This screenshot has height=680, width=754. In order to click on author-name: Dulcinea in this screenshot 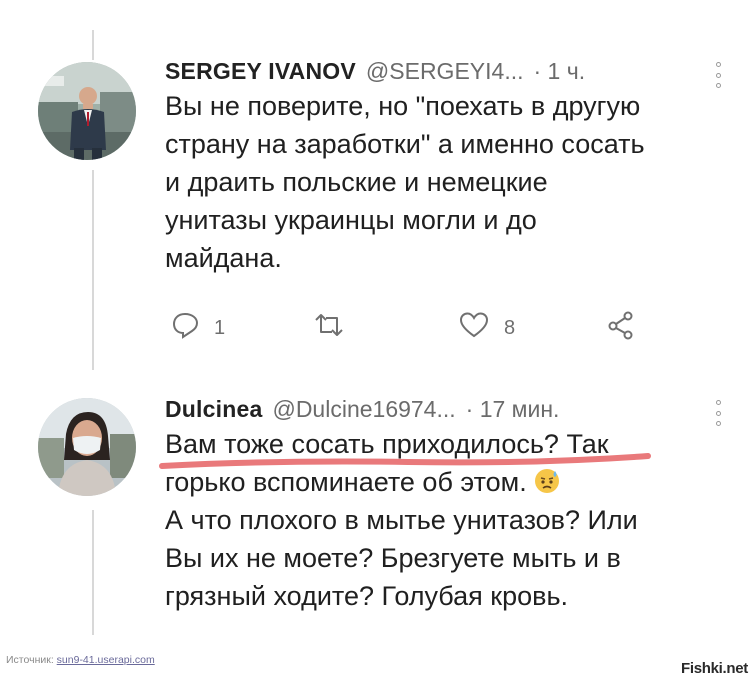, I will do `click(213, 409)`.